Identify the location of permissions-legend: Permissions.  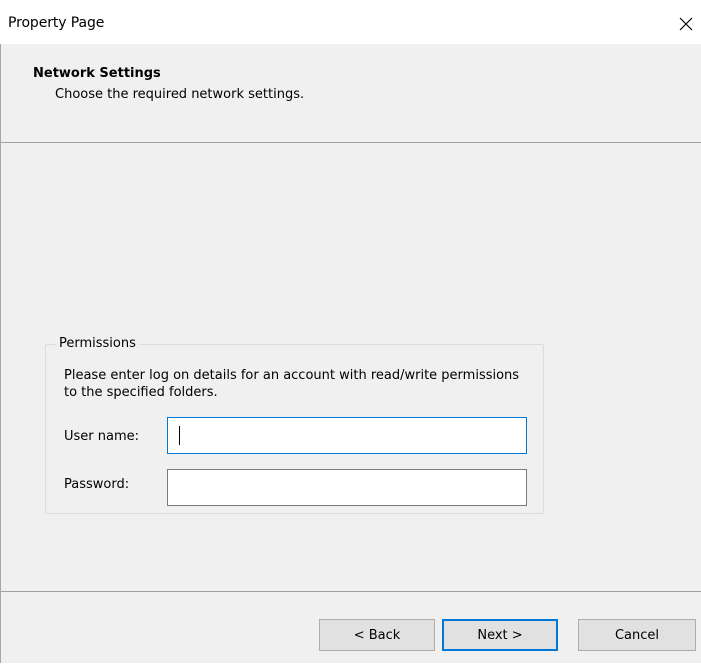
(97, 343).